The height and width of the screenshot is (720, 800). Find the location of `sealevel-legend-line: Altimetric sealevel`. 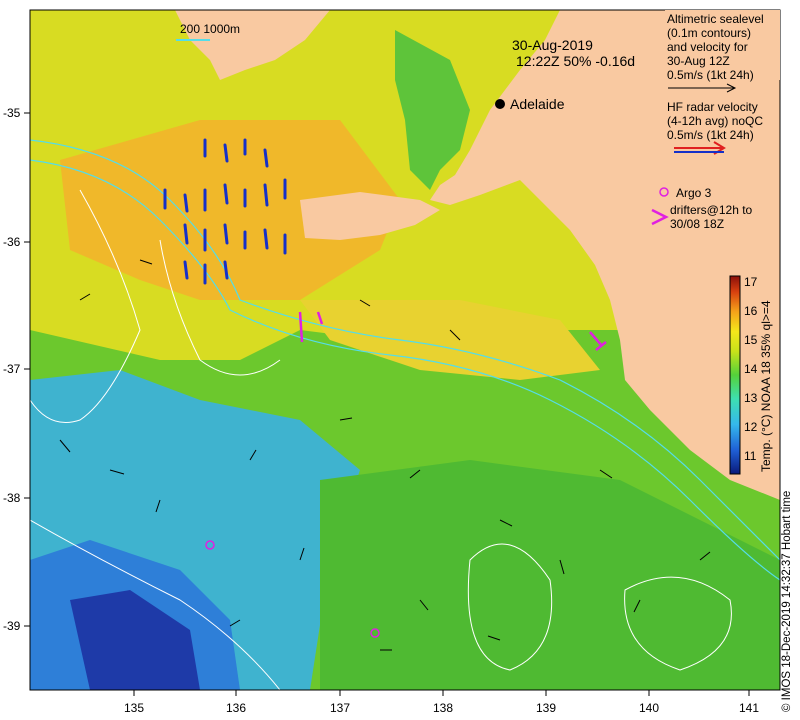

sealevel-legend-line: Altimetric sealevel is located at coordinates (715, 19).